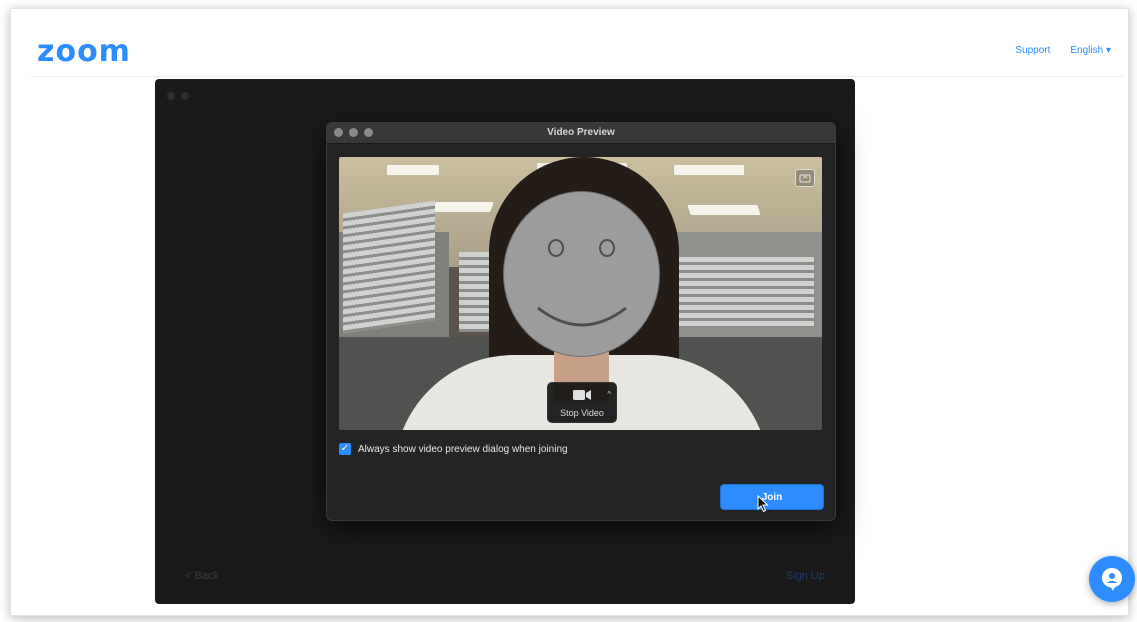 Image resolution: width=1137 pixels, height=622 pixels. What do you see at coordinates (582, 395) in the screenshot?
I see `video-camera-icon` at bounding box center [582, 395].